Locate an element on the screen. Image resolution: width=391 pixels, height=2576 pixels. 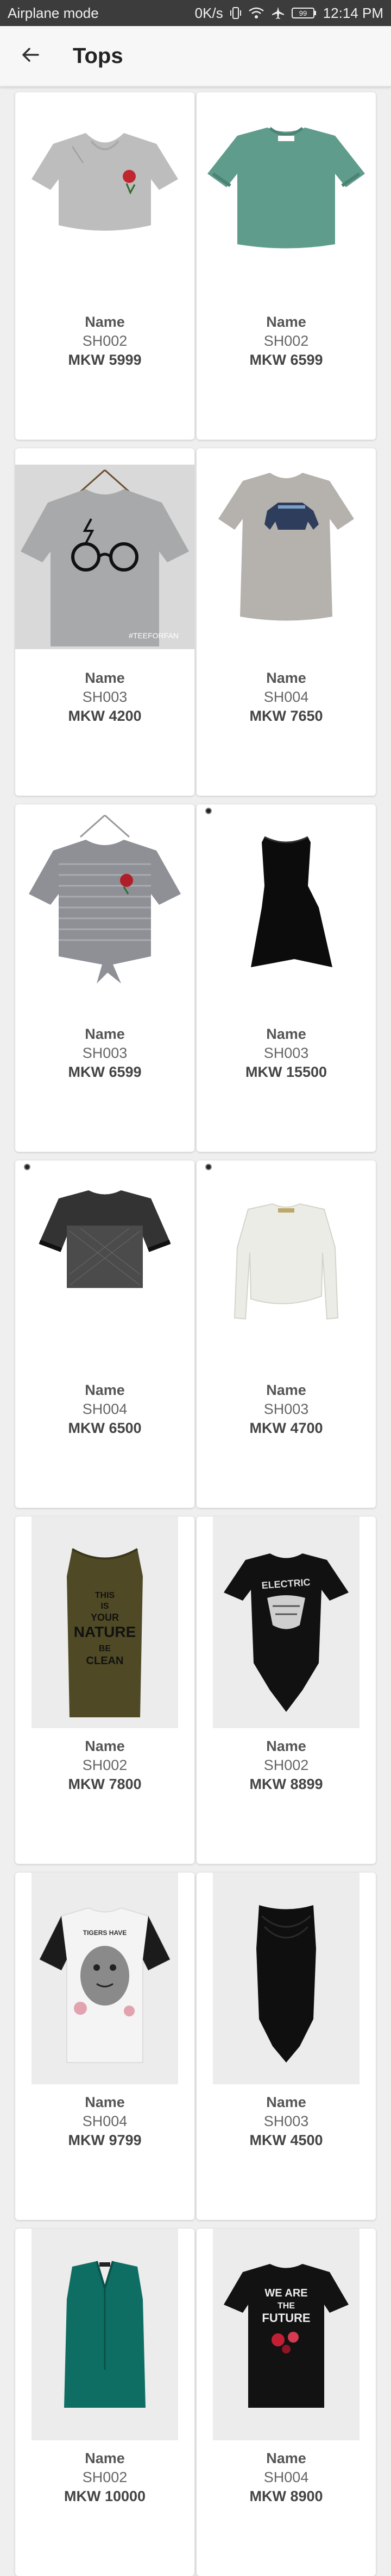
product-image-black-mesh-top is located at coordinates (104, 1266).